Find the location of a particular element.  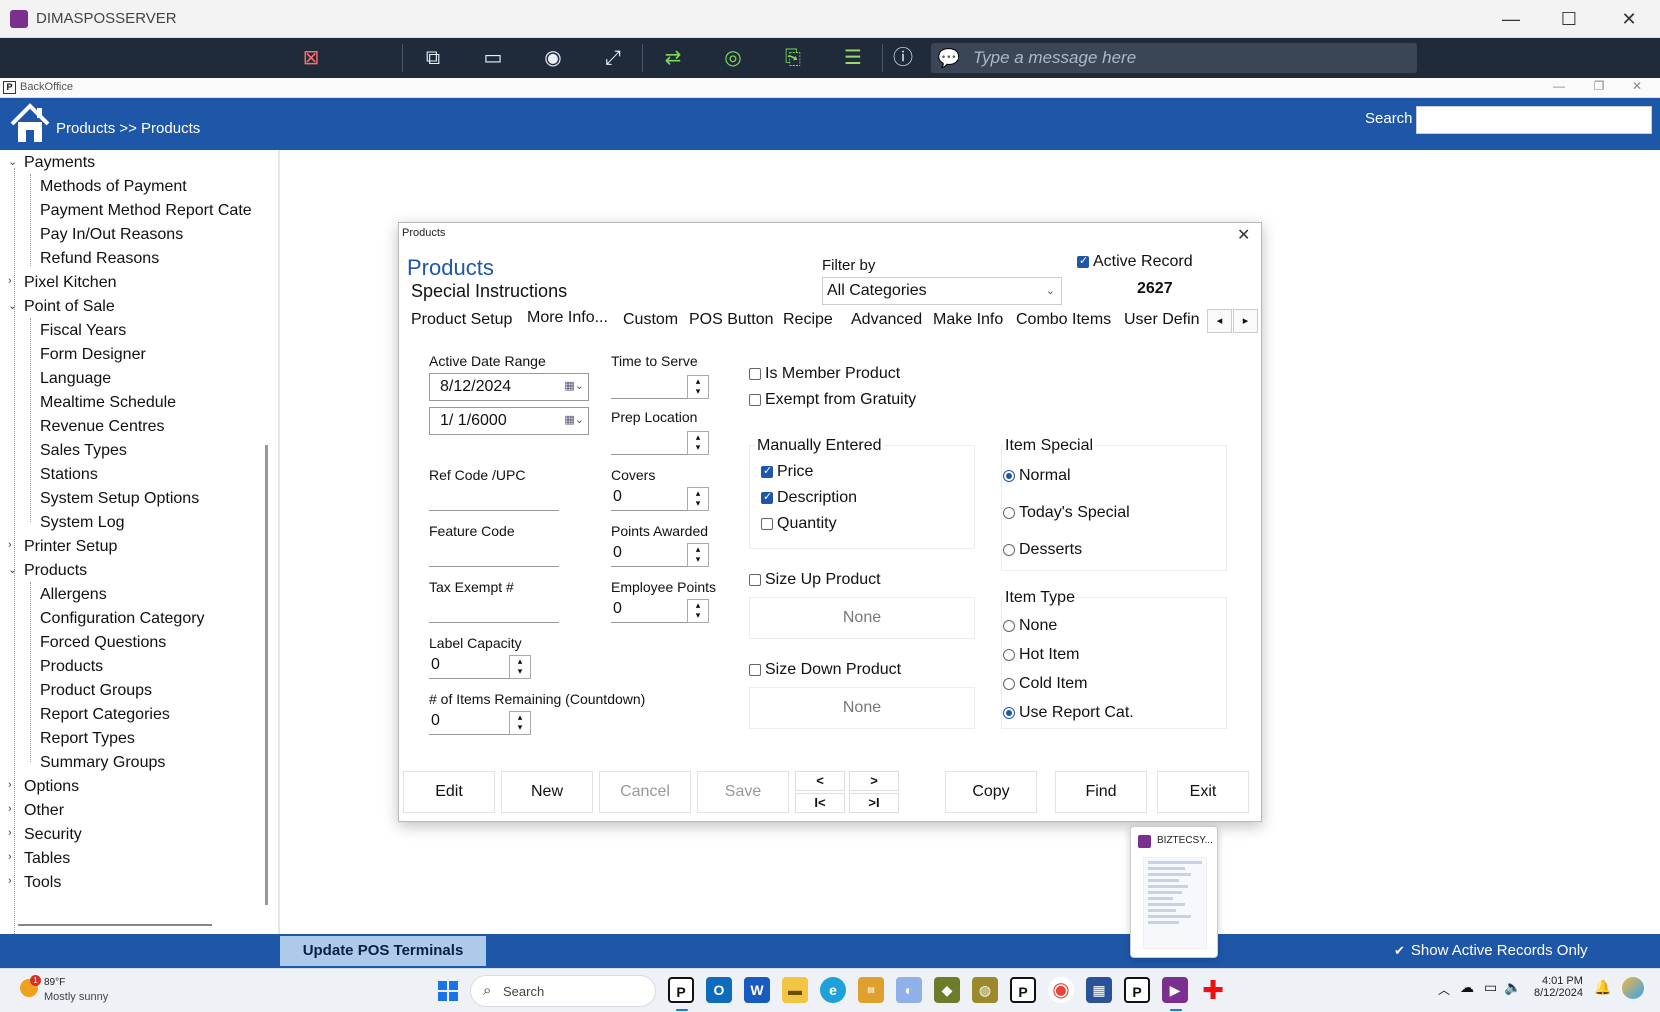

tab-product-setup: Product Setup is located at coordinates (461, 320).